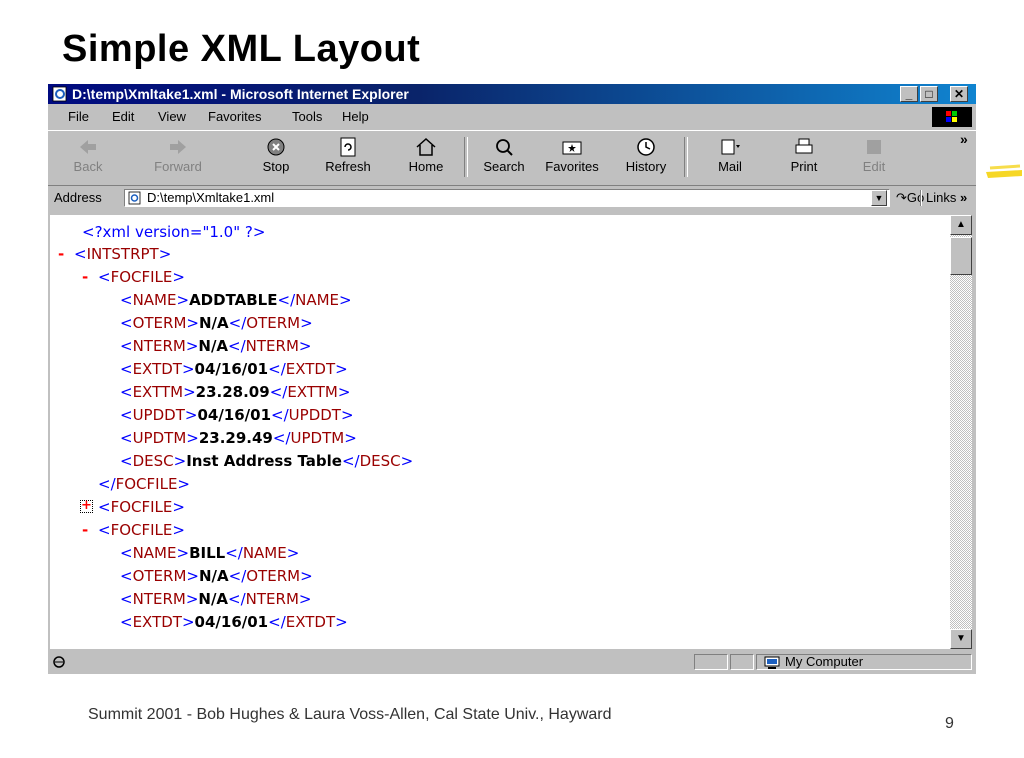  I want to click on address-label: Address, so click(78, 197).